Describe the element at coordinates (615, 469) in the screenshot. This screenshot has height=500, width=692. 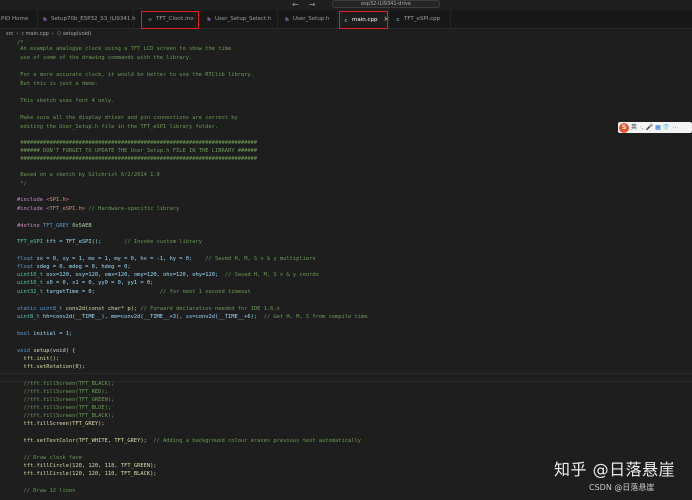
I see `zhihu-watermark: 知乎 @日落悬崖` at that location.